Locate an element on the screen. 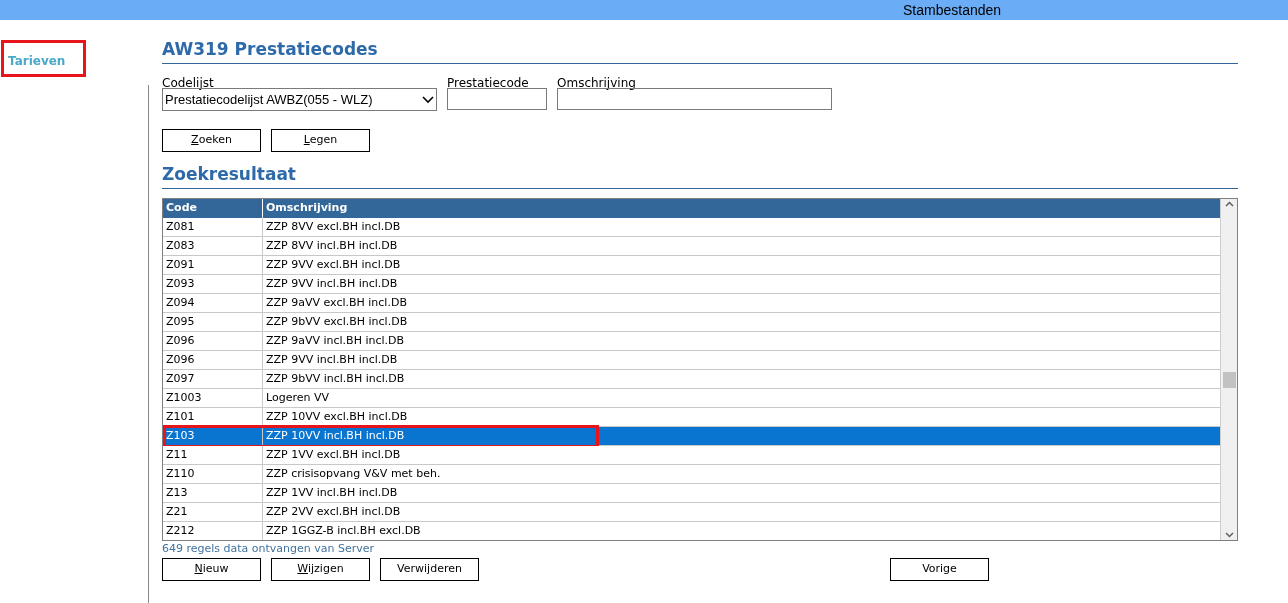 The height and width of the screenshot is (603, 1288). table-cell-text: ZZP 1GGZ-B incl.BH excl.DB is located at coordinates (343, 530).